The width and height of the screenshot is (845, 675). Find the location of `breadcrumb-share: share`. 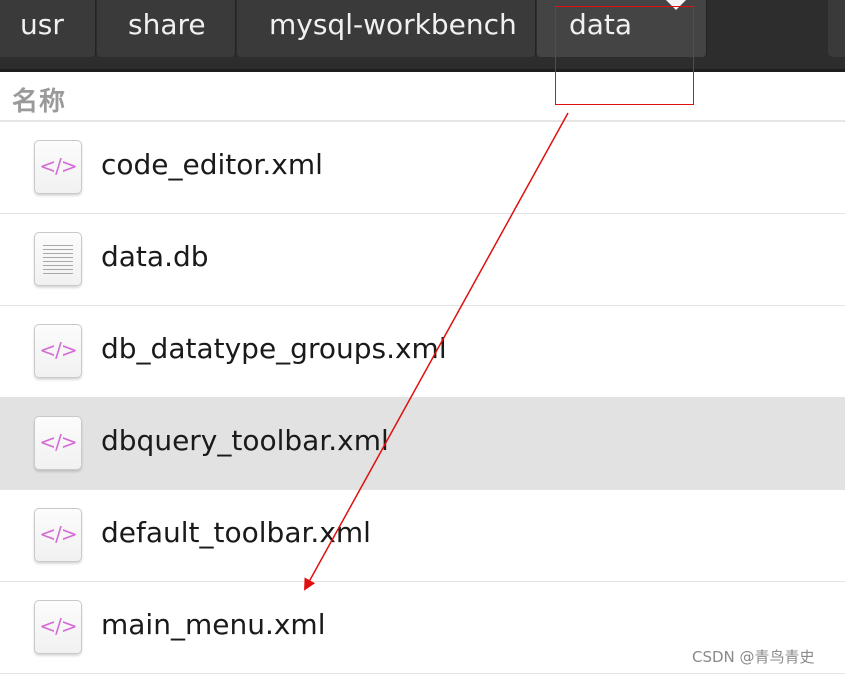

breadcrumb-share: share is located at coordinates (166, 28).